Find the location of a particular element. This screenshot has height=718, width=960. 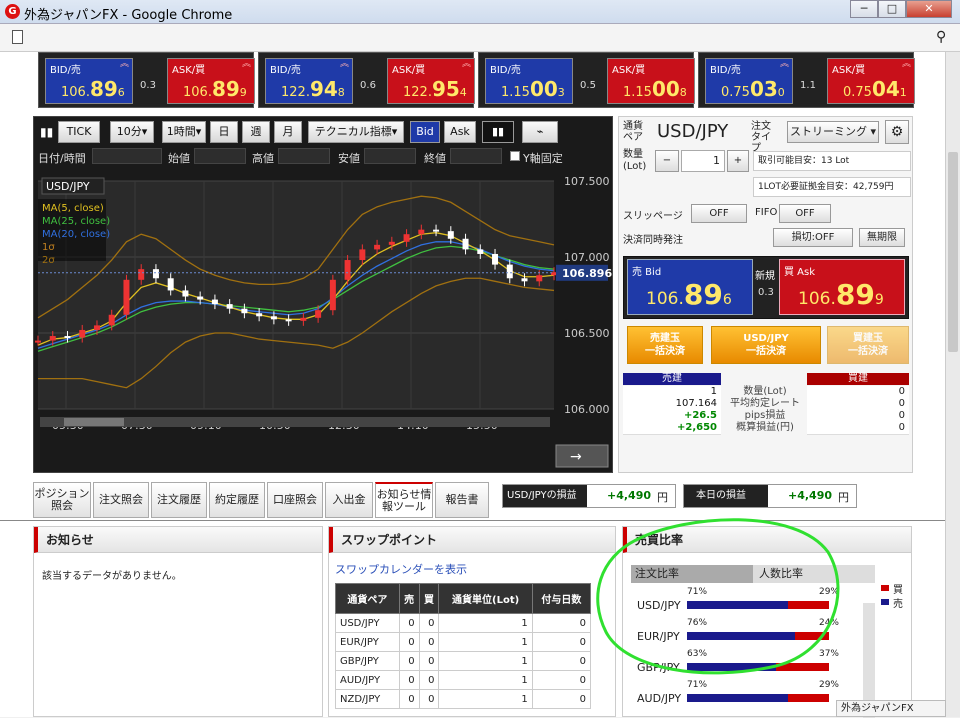

sell-settle-all-button: 売建玉 一括決済 is located at coordinates (665, 345).